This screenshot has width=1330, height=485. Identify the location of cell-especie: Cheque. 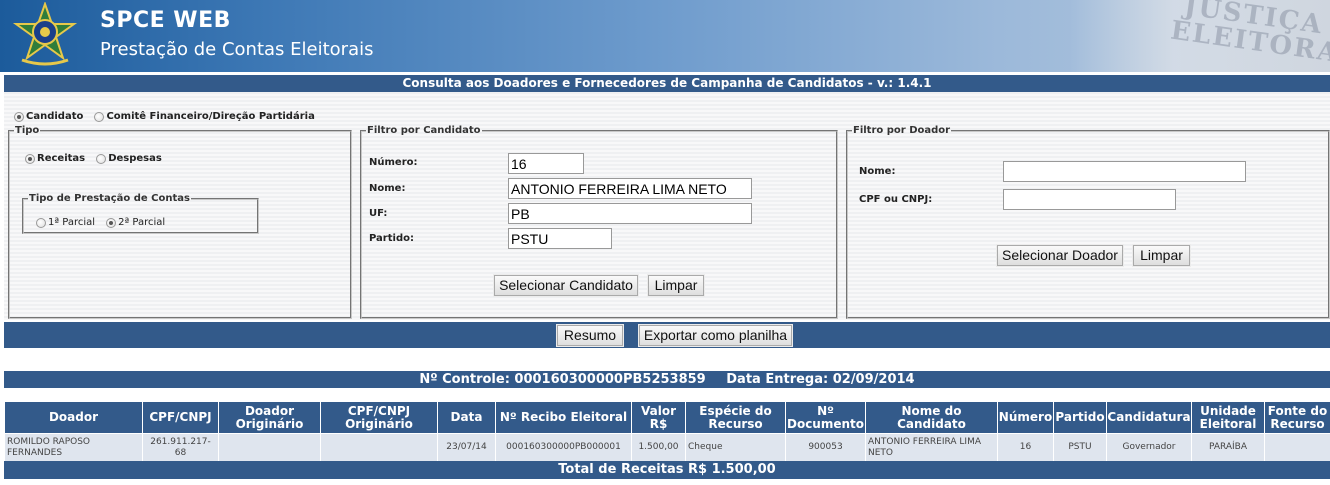
(735, 447).